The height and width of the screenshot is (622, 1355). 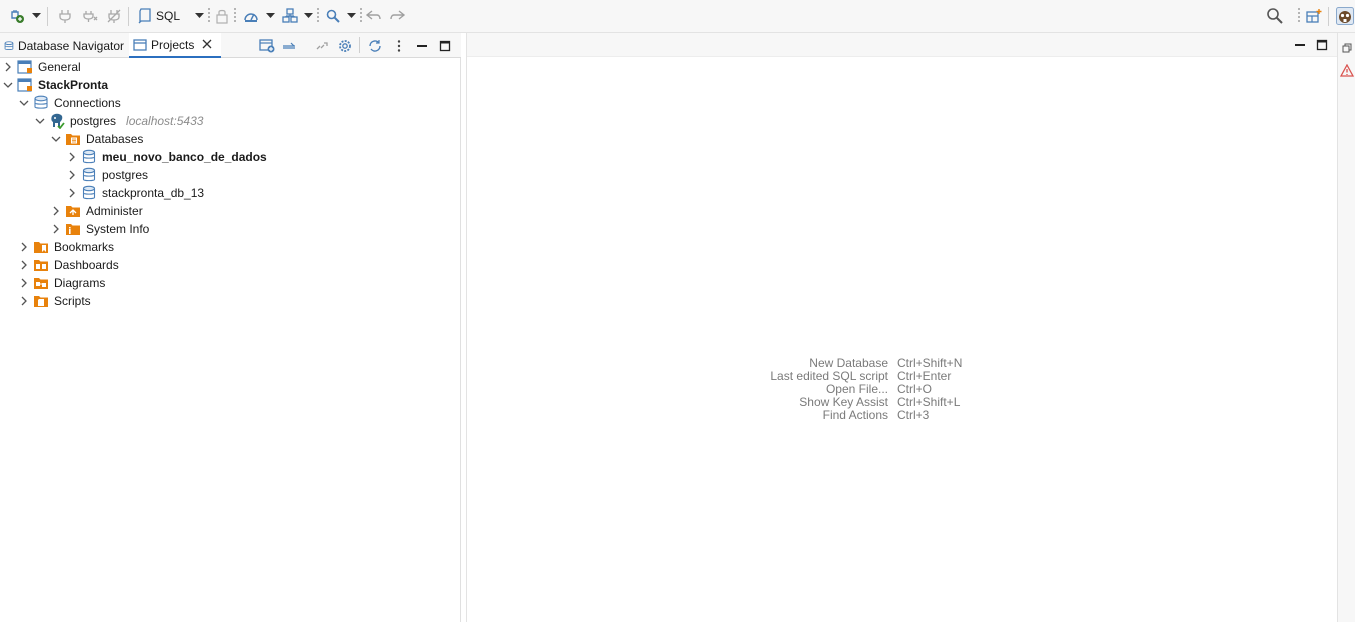 What do you see at coordinates (41, 265) in the screenshot?
I see `dashboards-folder-icon` at bounding box center [41, 265].